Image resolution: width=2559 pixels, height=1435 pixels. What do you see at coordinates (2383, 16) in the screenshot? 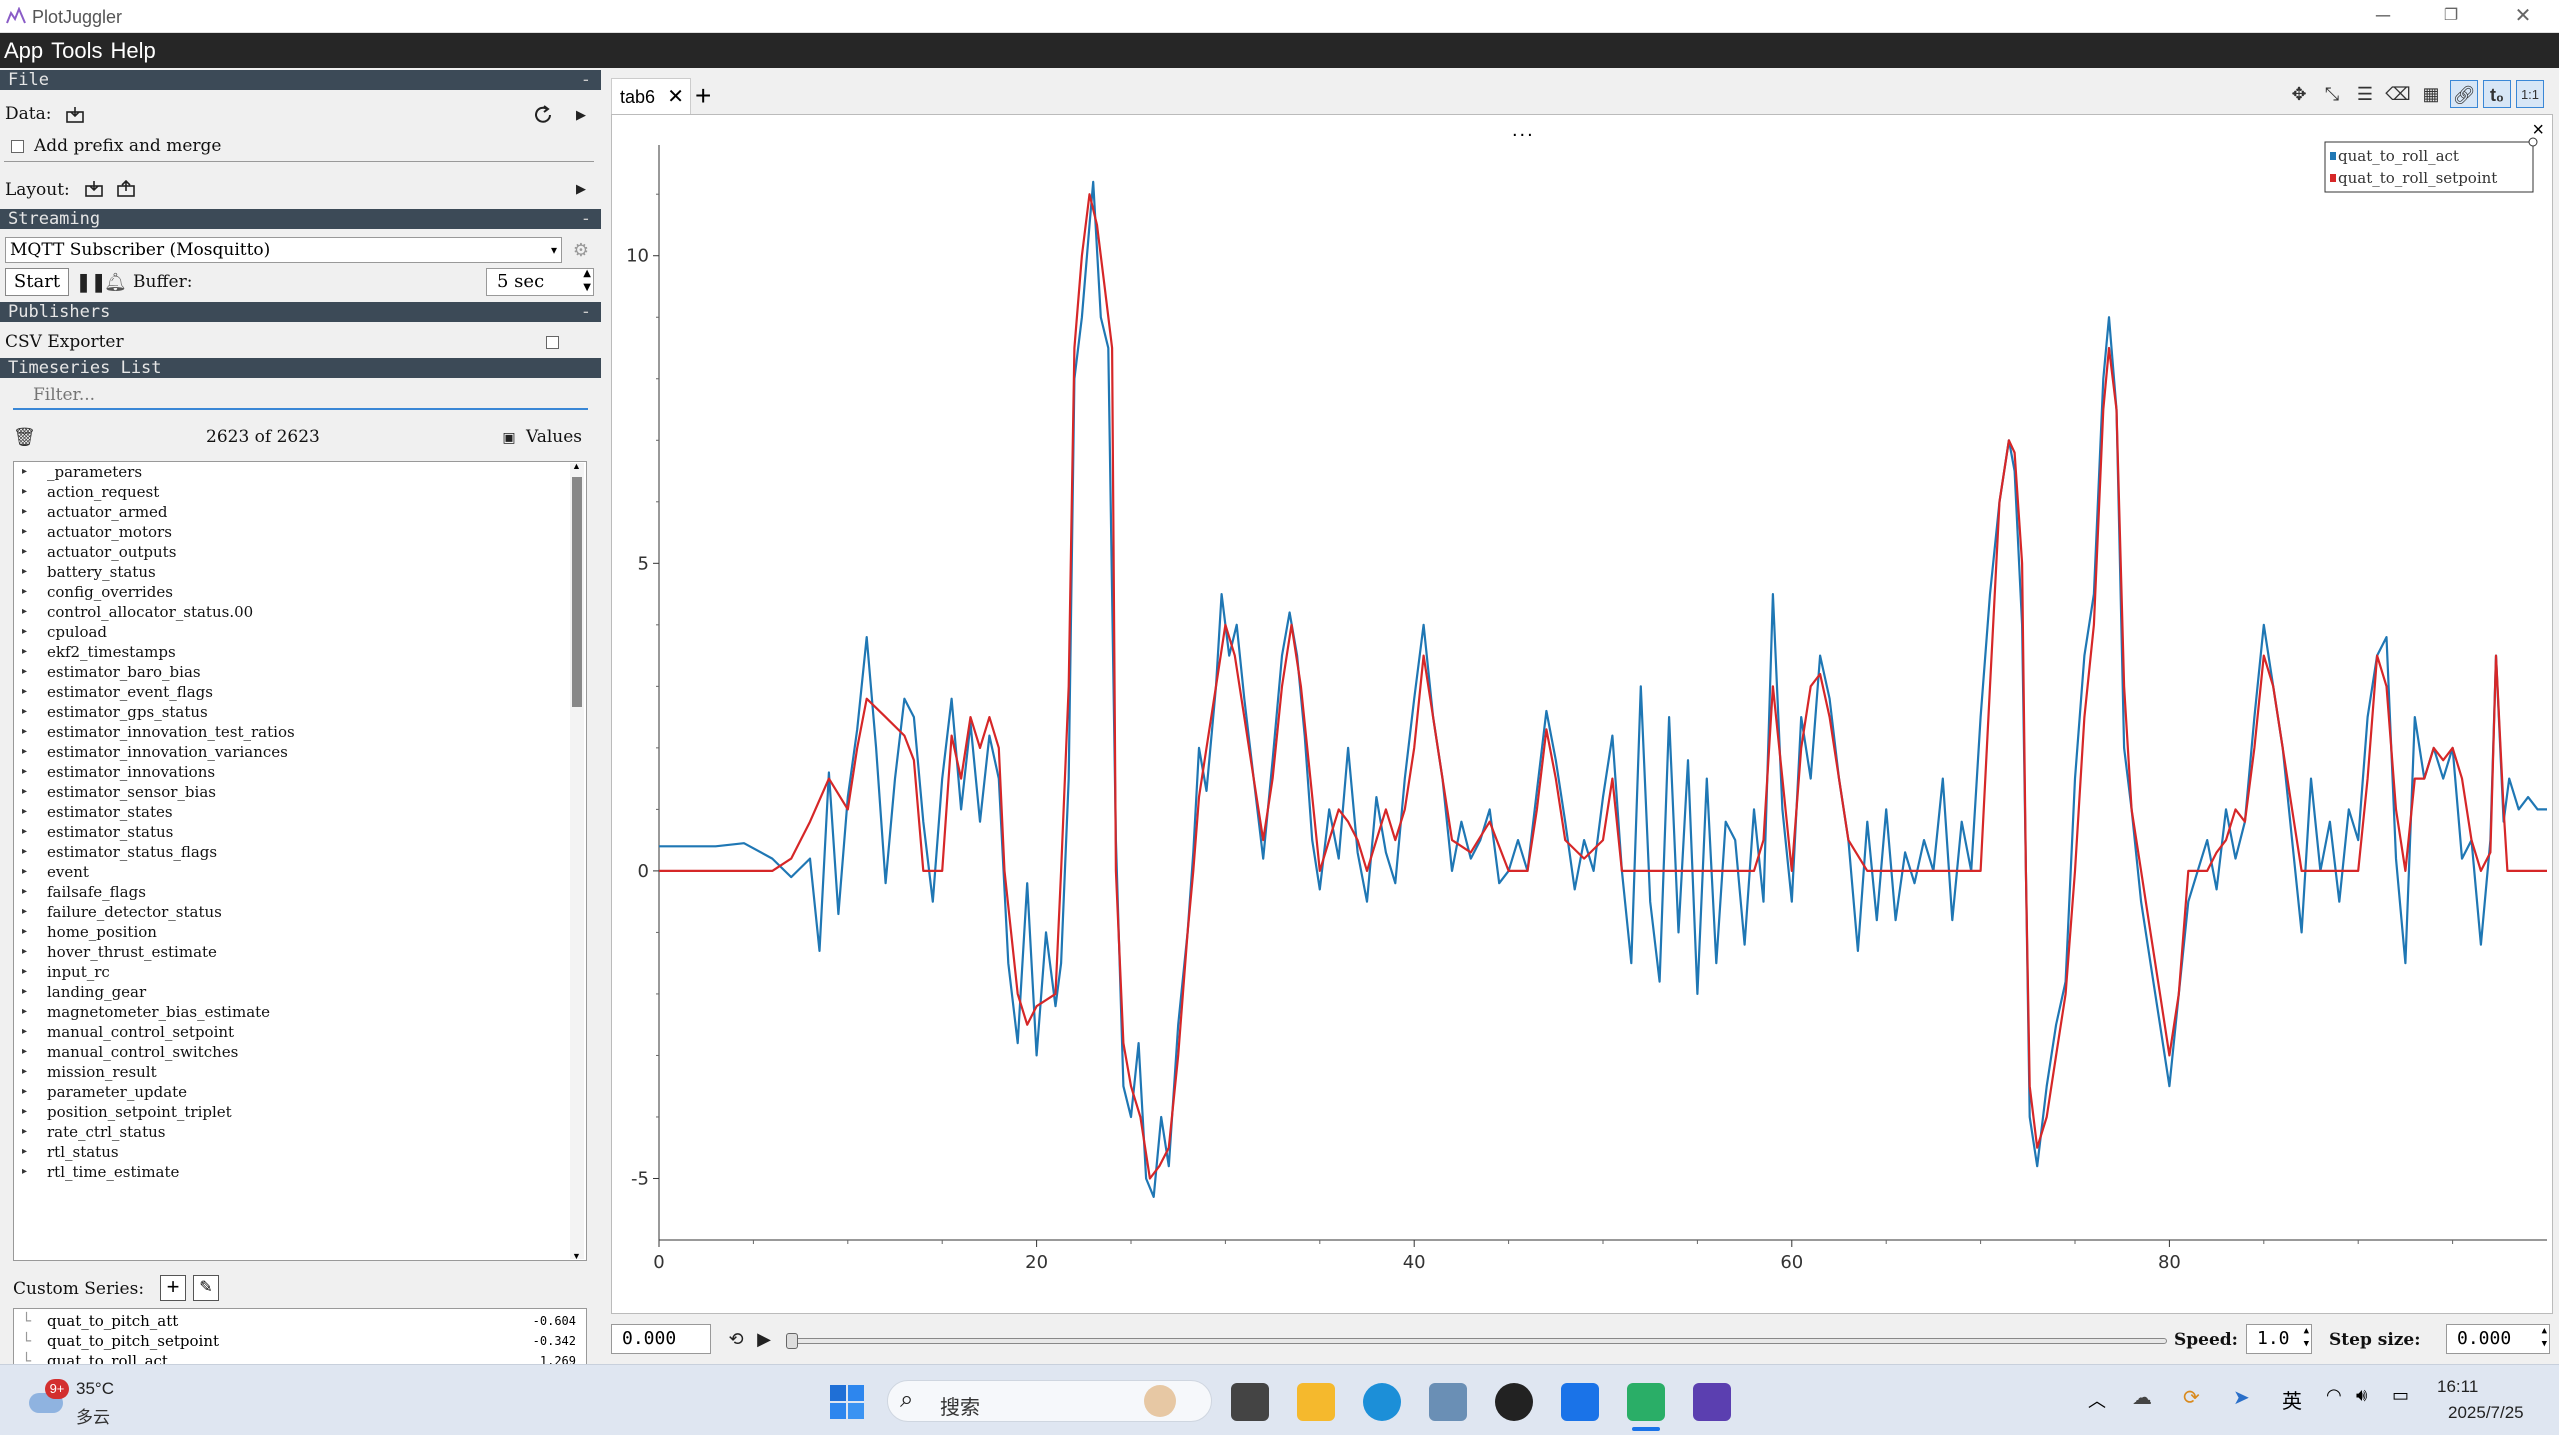
I see `minimize-icon: ─` at bounding box center [2383, 16].